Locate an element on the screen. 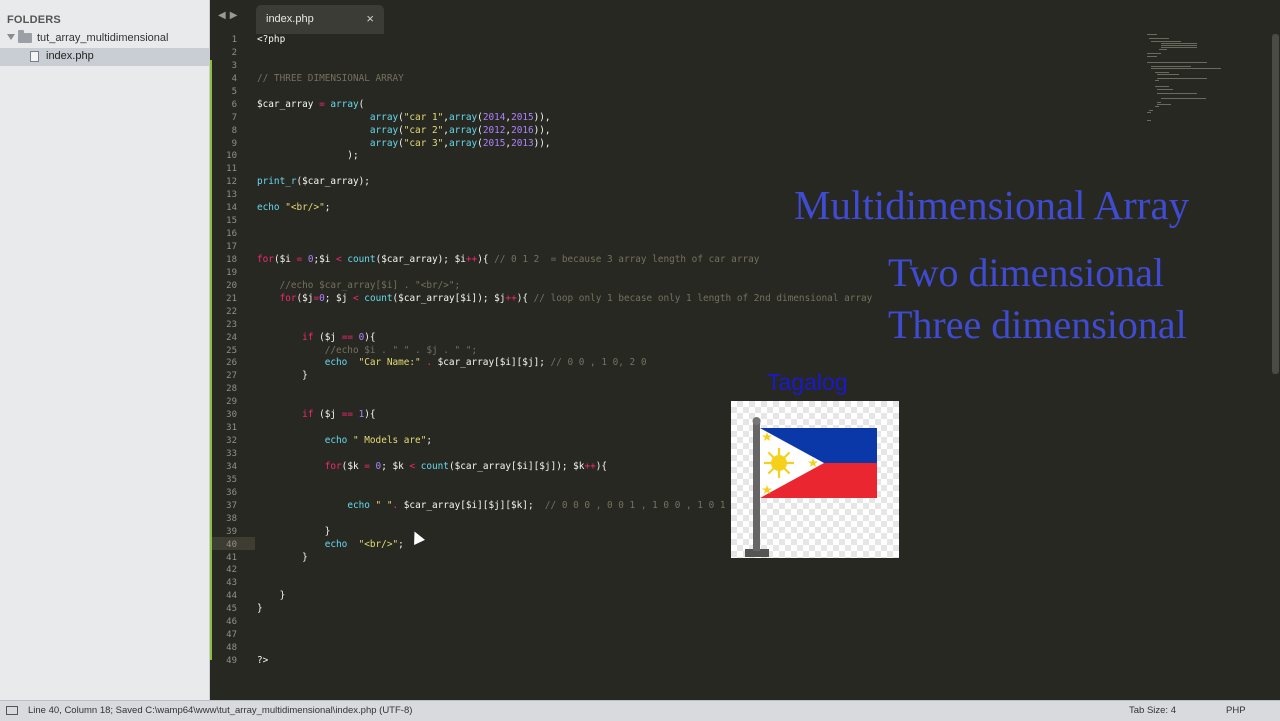 This screenshot has height=721, width=1280. code-token: ){ is located at coordinates (486, 259).